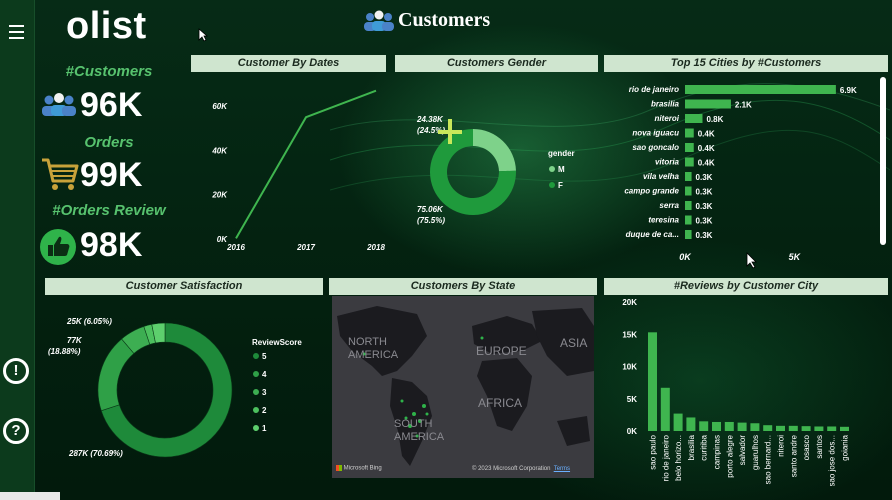  Describe the element at coordinates (793, 455) in the screenshot. I see `x-tick-label: santo andre` at that location.